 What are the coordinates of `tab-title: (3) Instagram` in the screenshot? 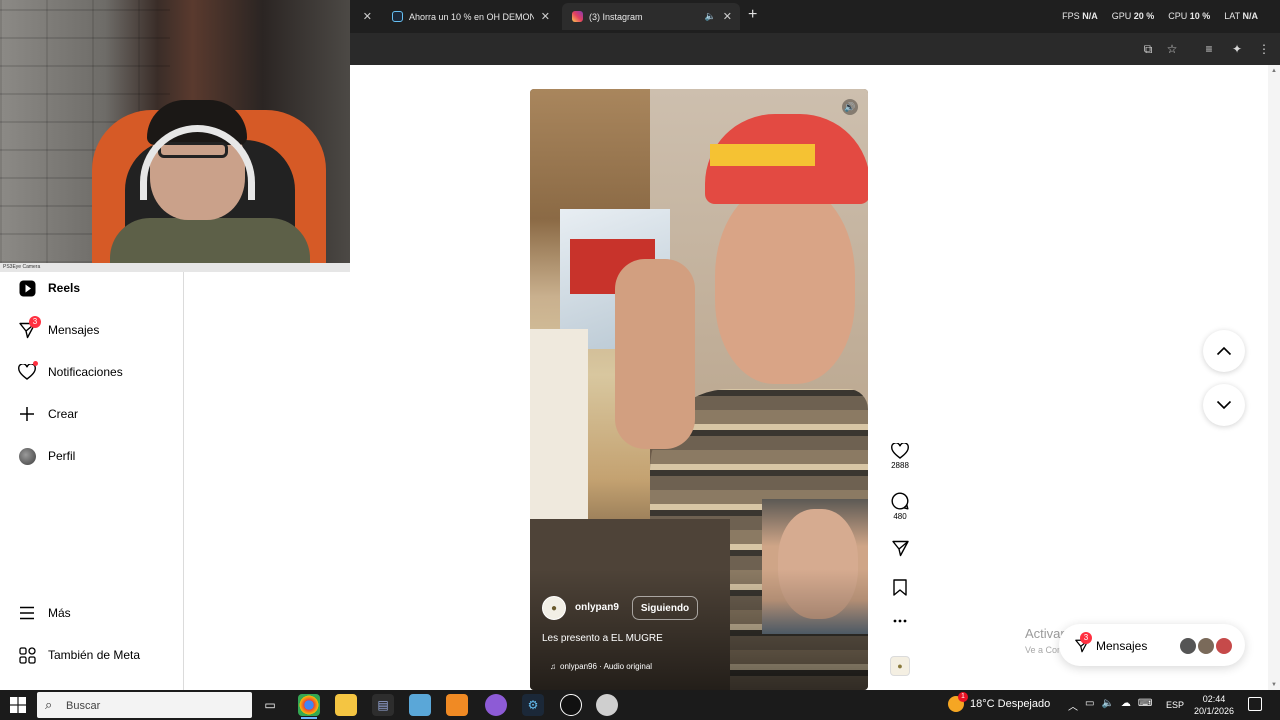 It's located at (616, 16).